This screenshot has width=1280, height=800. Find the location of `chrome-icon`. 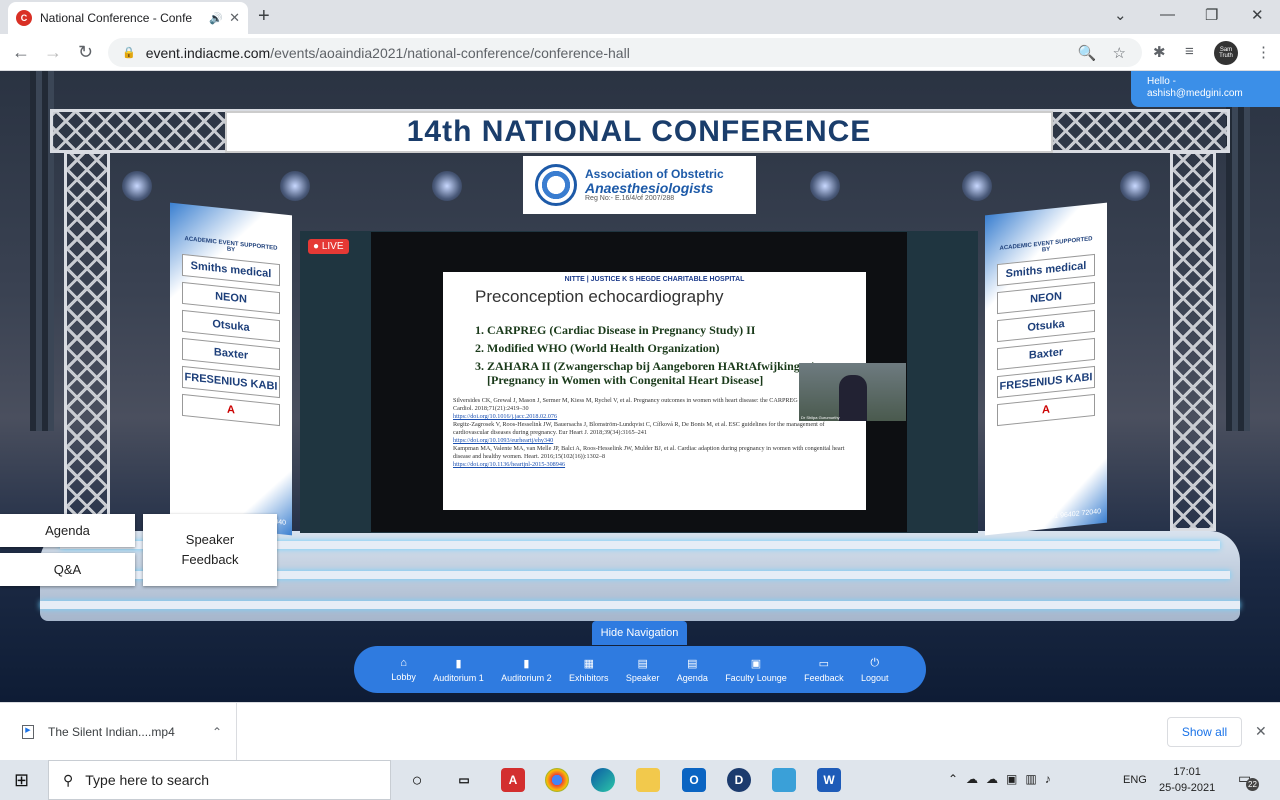

chrome-icon is located at coordinates (557, 780).